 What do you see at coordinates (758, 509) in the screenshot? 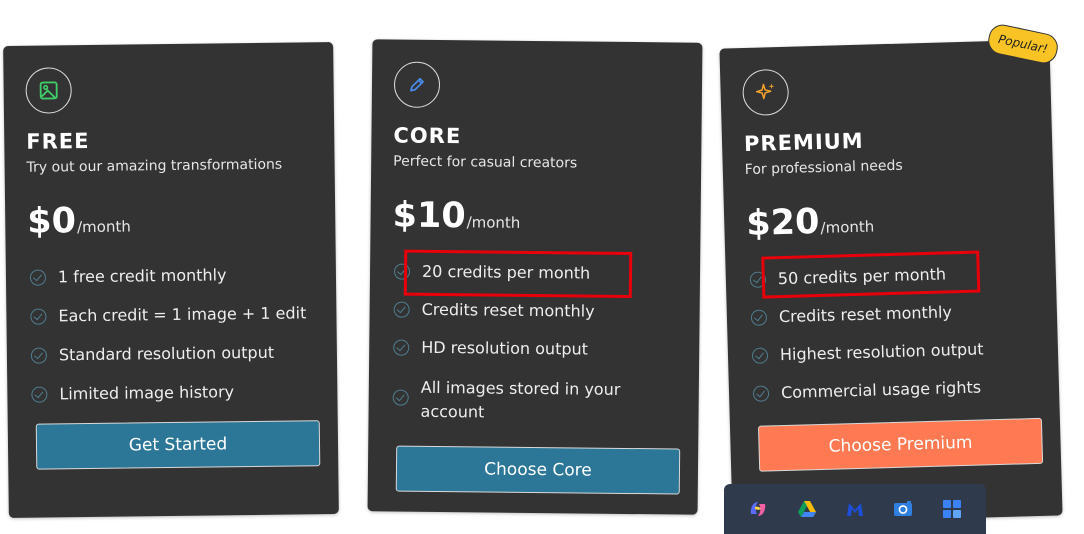
I see `copilot-icon` at bounding box center [758, 509].